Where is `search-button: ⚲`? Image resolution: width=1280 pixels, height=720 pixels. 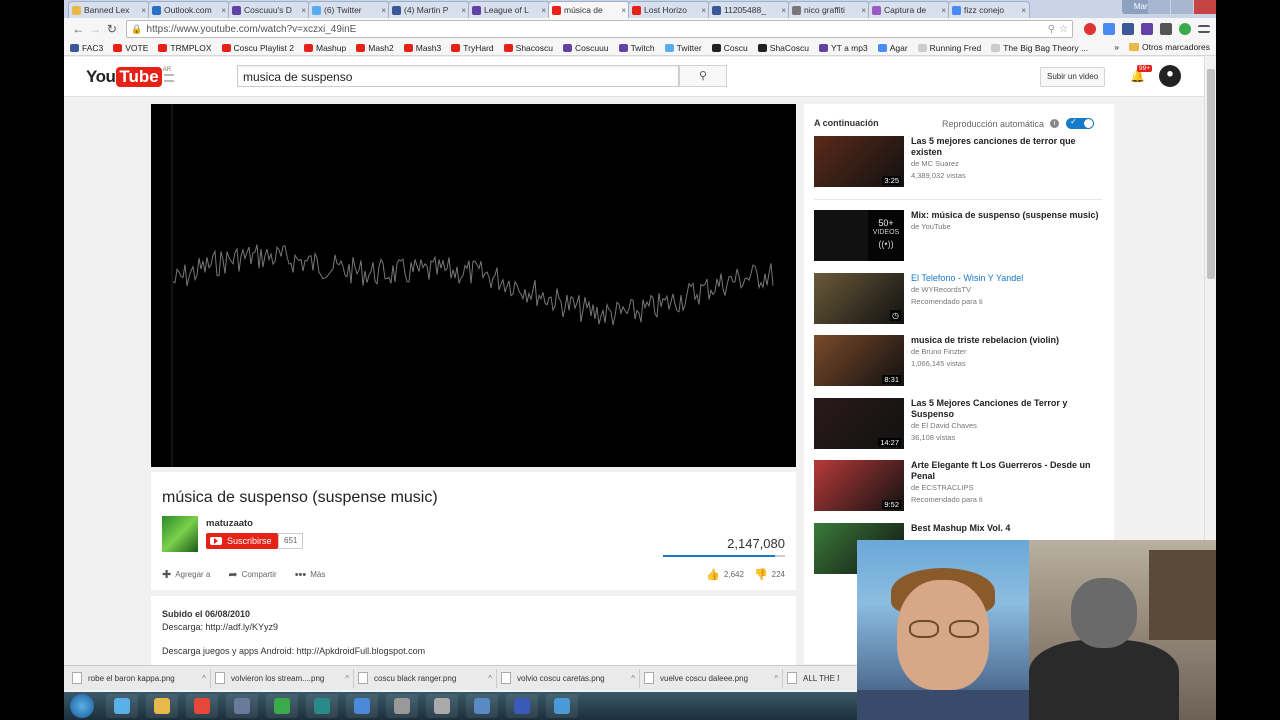 search-button: ⚲ is located at coordinates (703, 76).